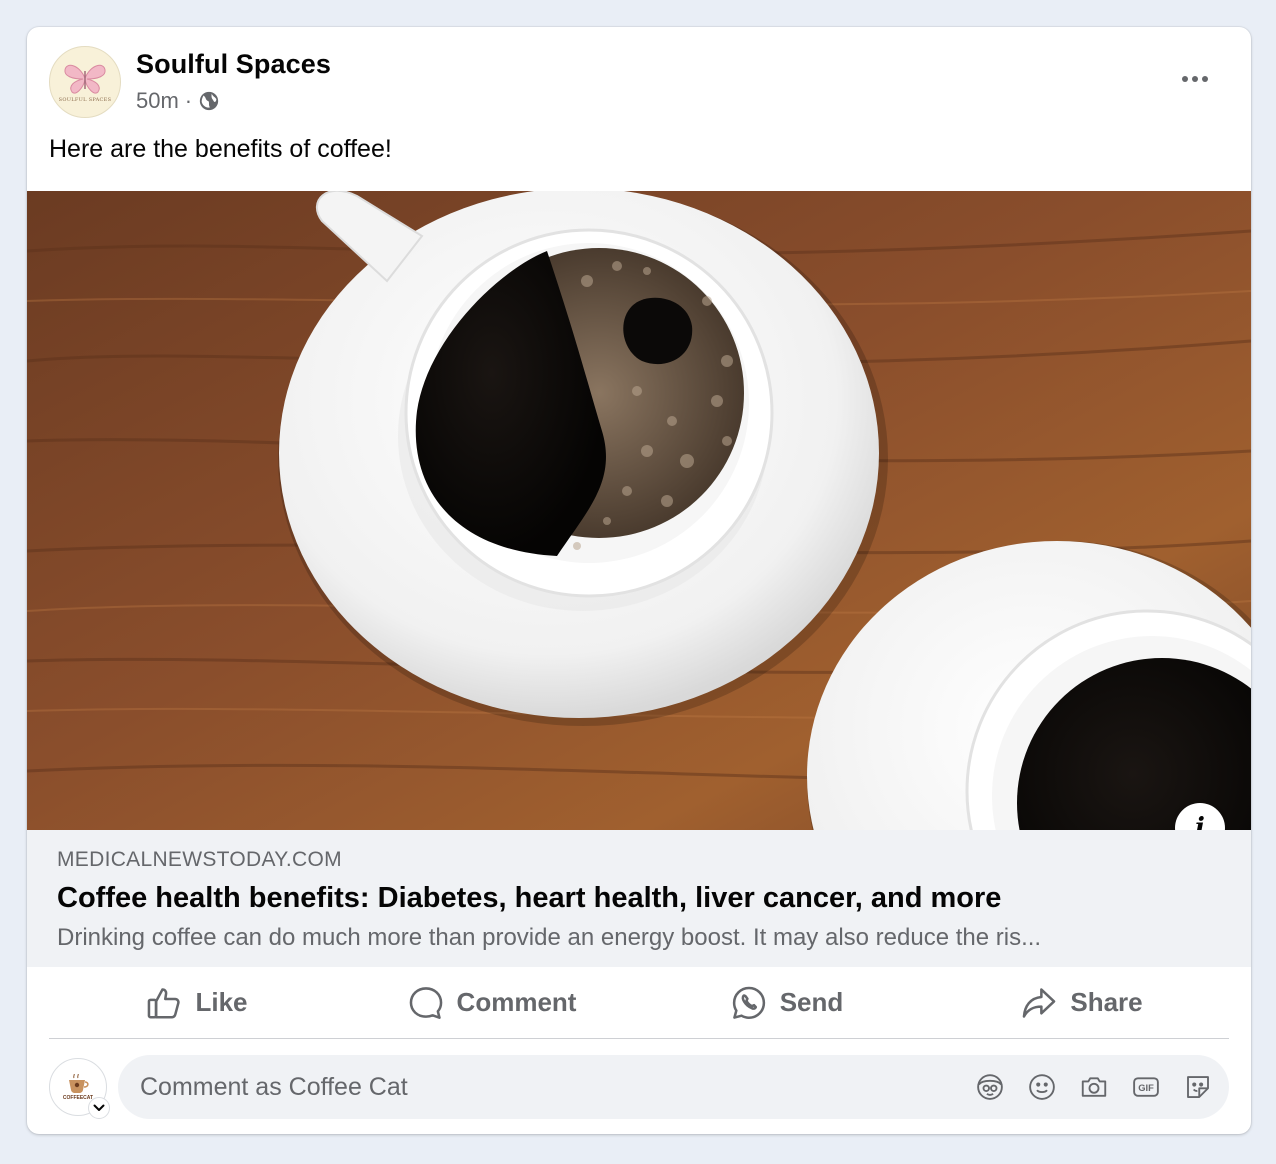  What do you see at coordinates (233, 64) in the screenshot?
I see `page-name: Soulful Spaces` at bounding box center [233, 64].